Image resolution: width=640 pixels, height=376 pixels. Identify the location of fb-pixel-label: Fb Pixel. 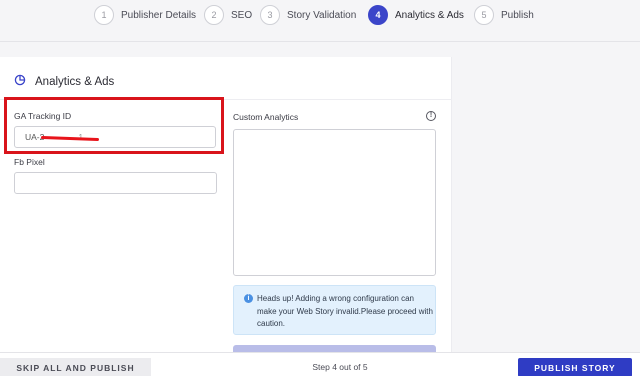
(29, 162).